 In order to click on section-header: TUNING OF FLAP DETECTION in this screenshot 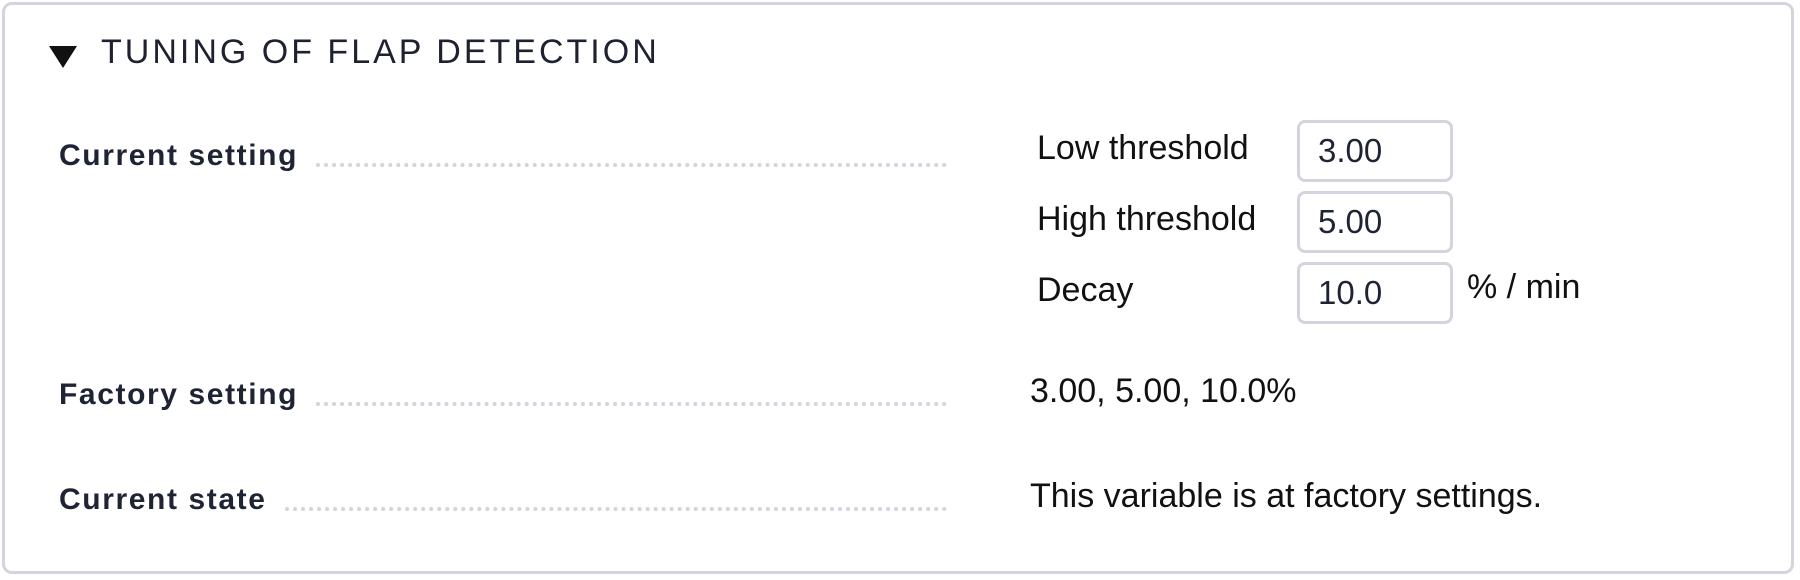, I will do `click(354, 52)`.